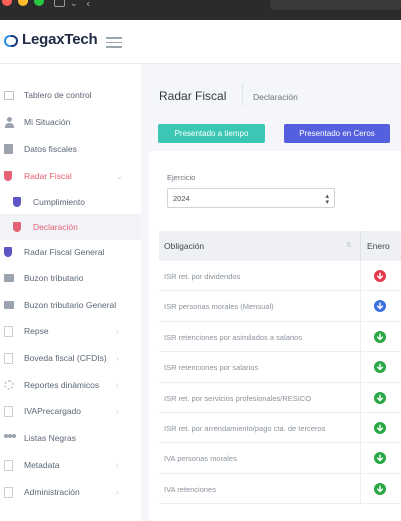 This screenshot has width=401, height=521. What do you see at coordinates (9, 95) in the screenshot?
I see `monitor-icon` at bounding box center [9, 95].